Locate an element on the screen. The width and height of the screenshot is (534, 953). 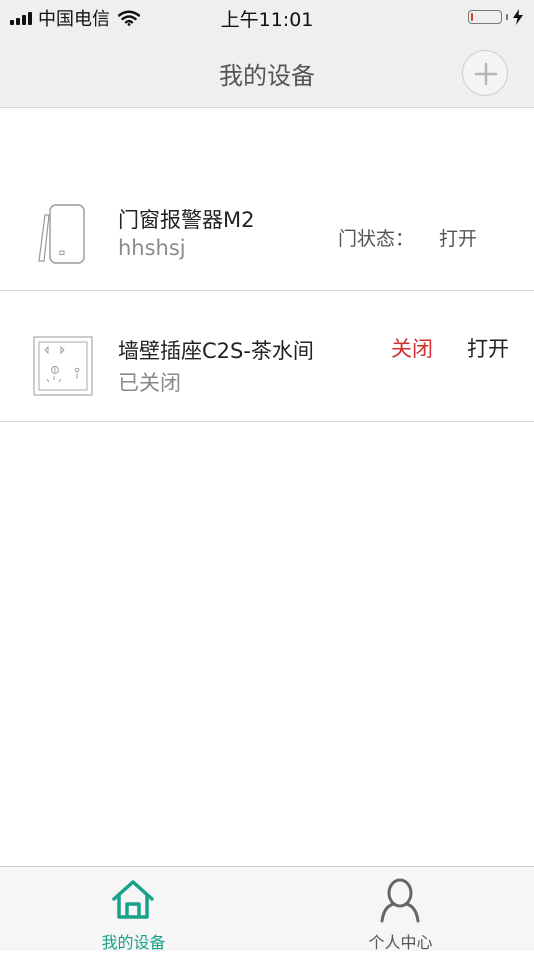
tab-profile: 个人中心 is located at coordinates (400, 909).